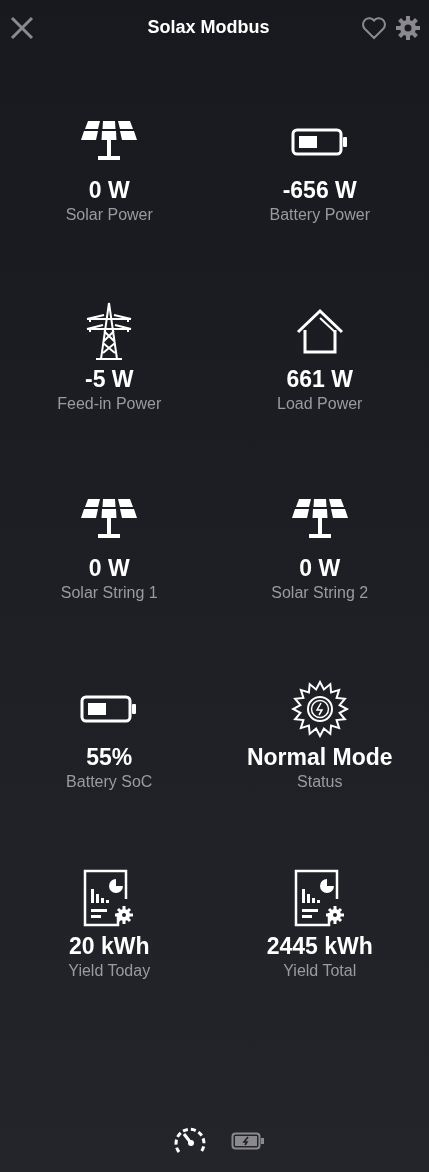 This screenshot has width=429, height=1172. I want to click on battery-tab, so click(247, 1141).